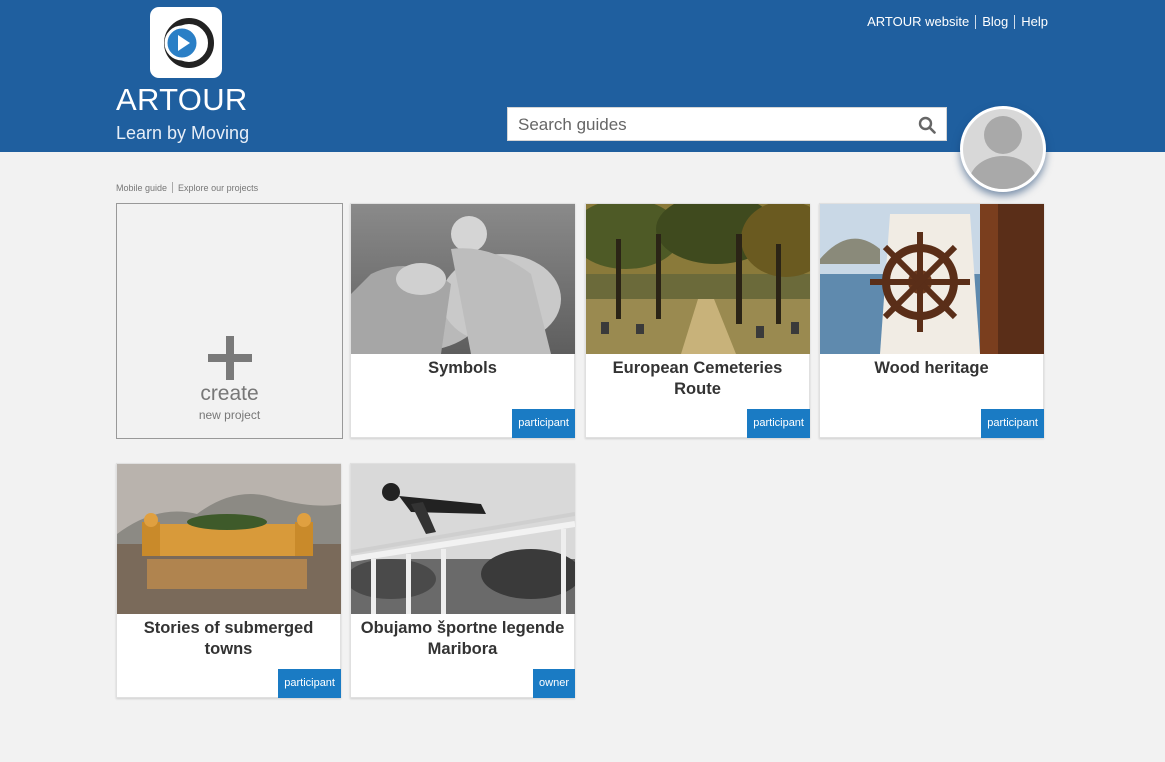 This screenshot has width=1165, height=762. Describe the element at coordinates (1003, 152) in the screenshot. I see `user-silhouette-icon` at that location.